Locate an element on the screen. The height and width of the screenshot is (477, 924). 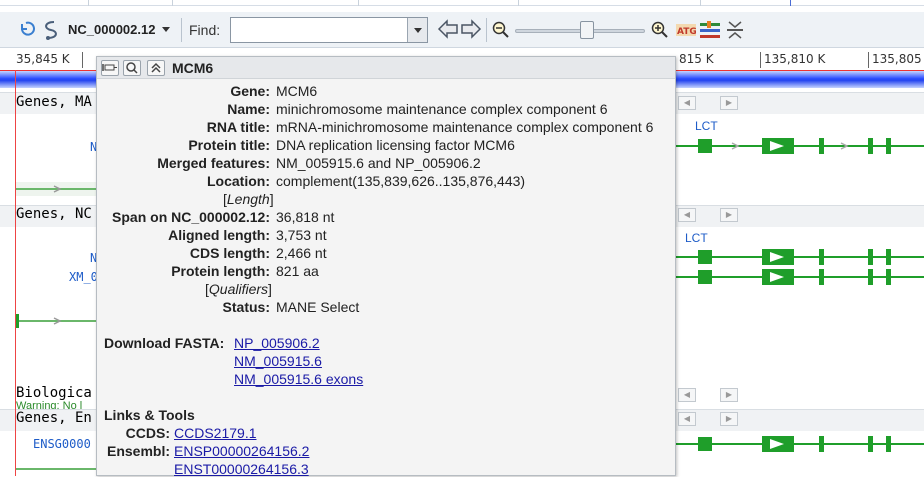
field-value: 3,753 nt is located at coordinates (301, 235).